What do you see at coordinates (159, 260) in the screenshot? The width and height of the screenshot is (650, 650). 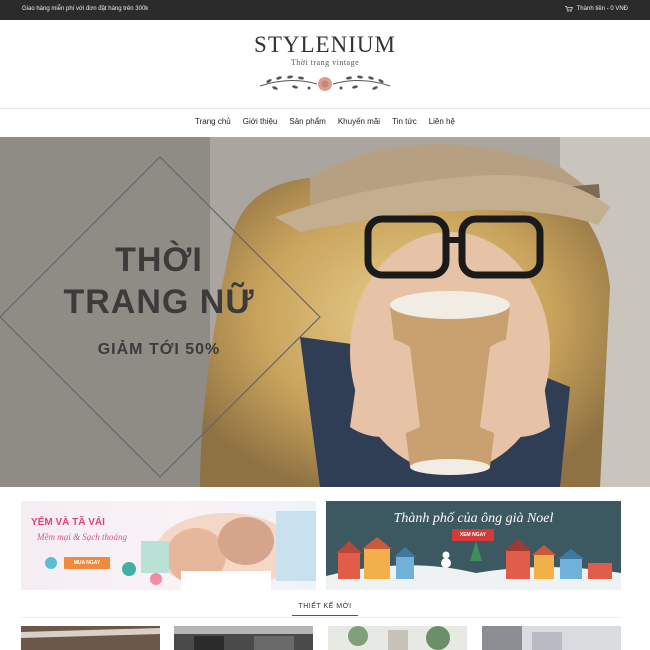 I see `hero-heading-line1: THỜI` at bounding box center [159, 260].